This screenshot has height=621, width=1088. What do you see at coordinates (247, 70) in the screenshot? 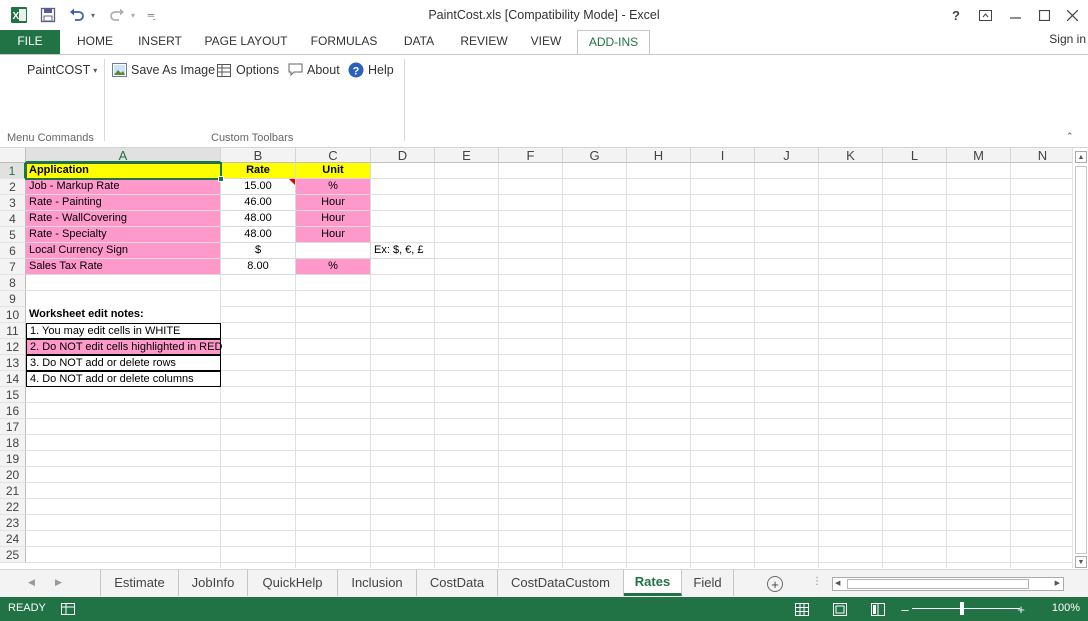
I see `options-button: Options` at bounding box center [247, 70].